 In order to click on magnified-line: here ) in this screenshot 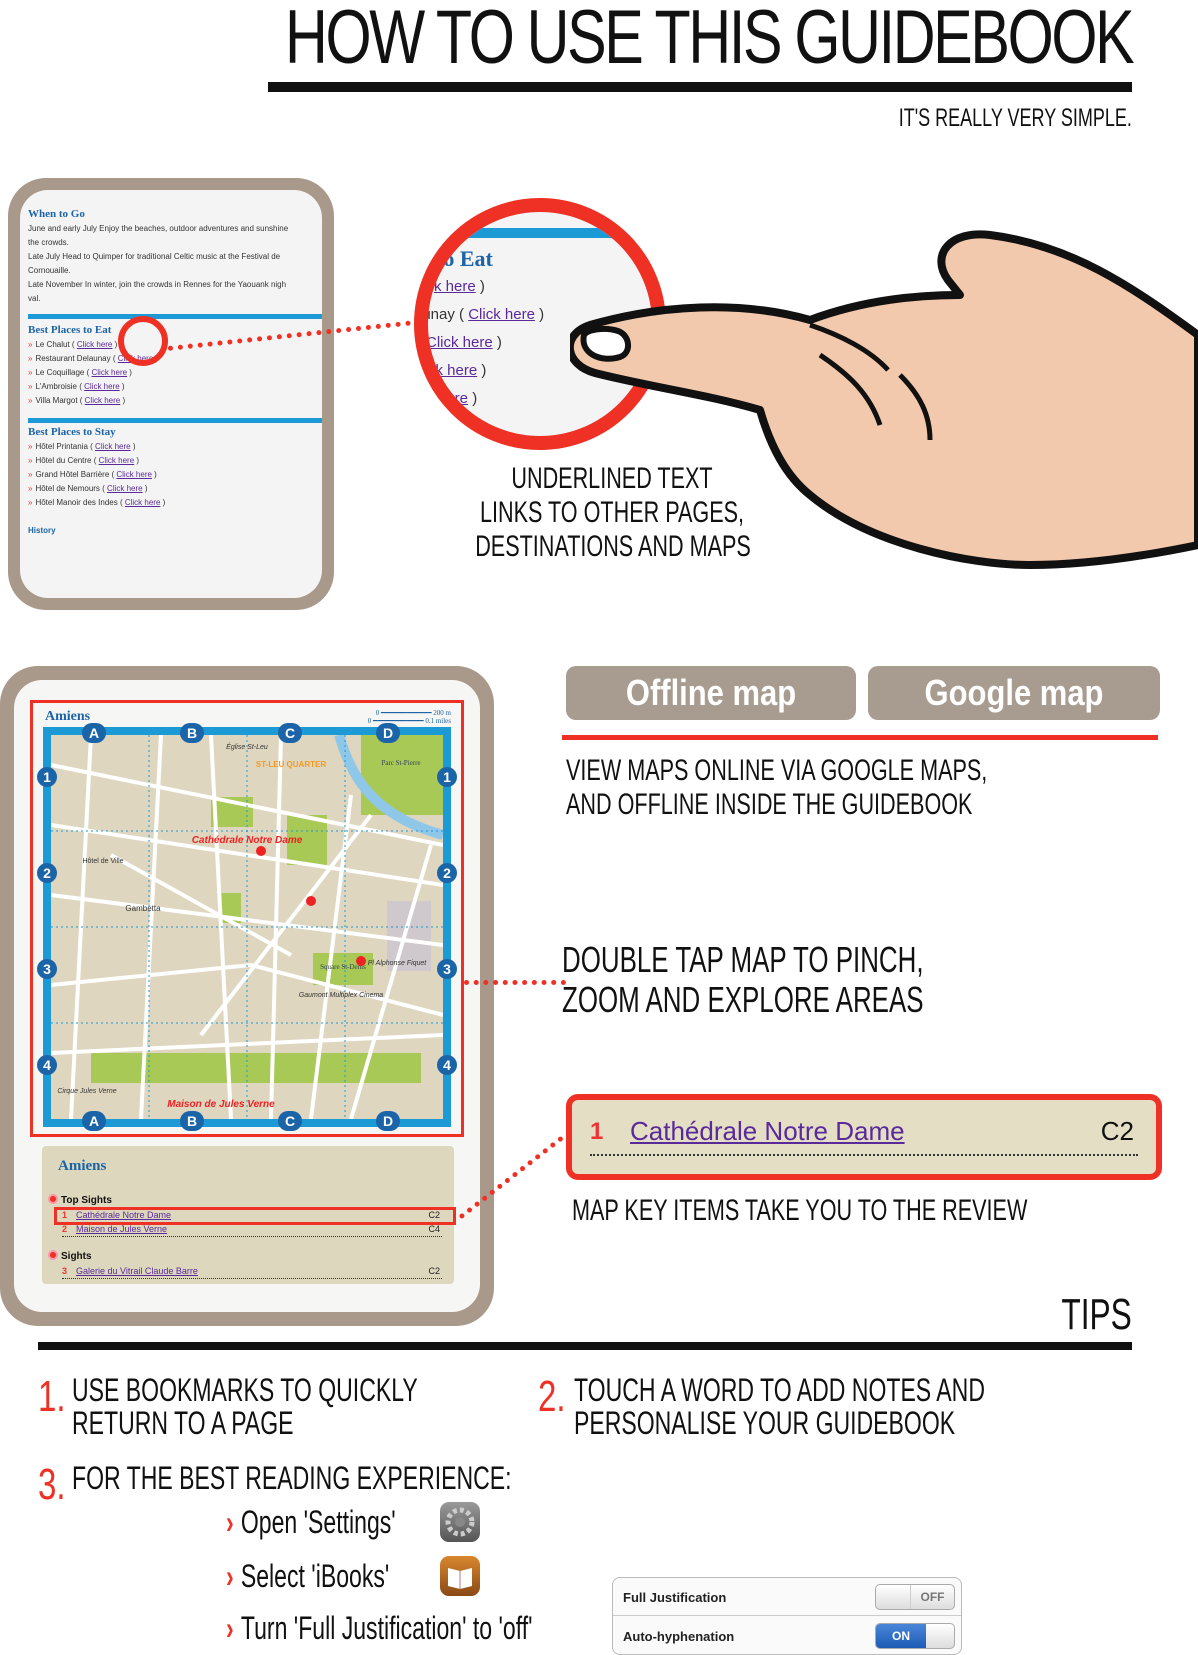, I will do `click(458, 398)`.